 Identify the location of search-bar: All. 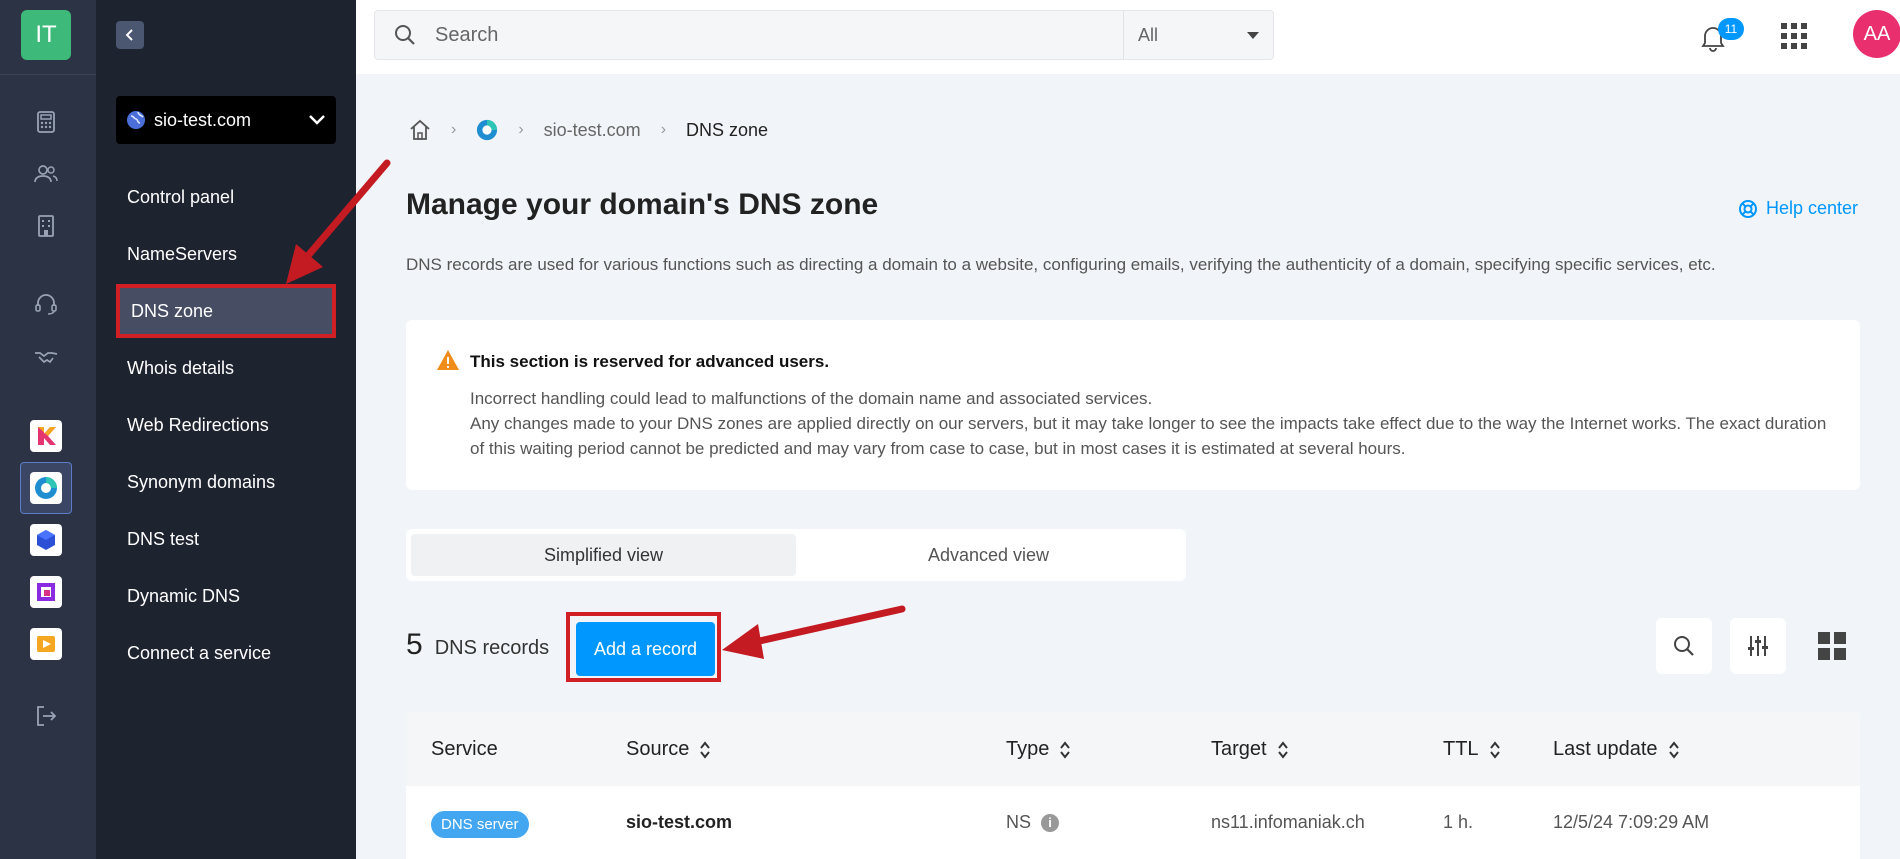
(824, 35).